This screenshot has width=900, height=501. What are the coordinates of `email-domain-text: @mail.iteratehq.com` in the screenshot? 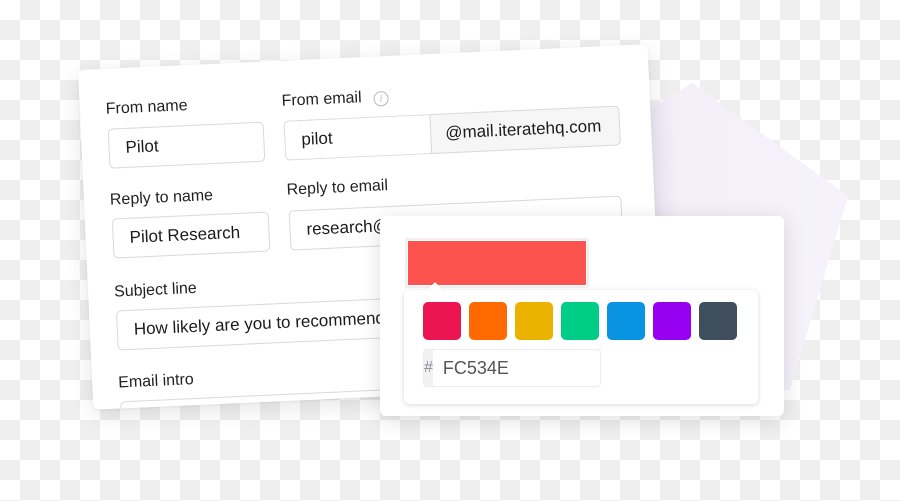 It's located at (523, 129).